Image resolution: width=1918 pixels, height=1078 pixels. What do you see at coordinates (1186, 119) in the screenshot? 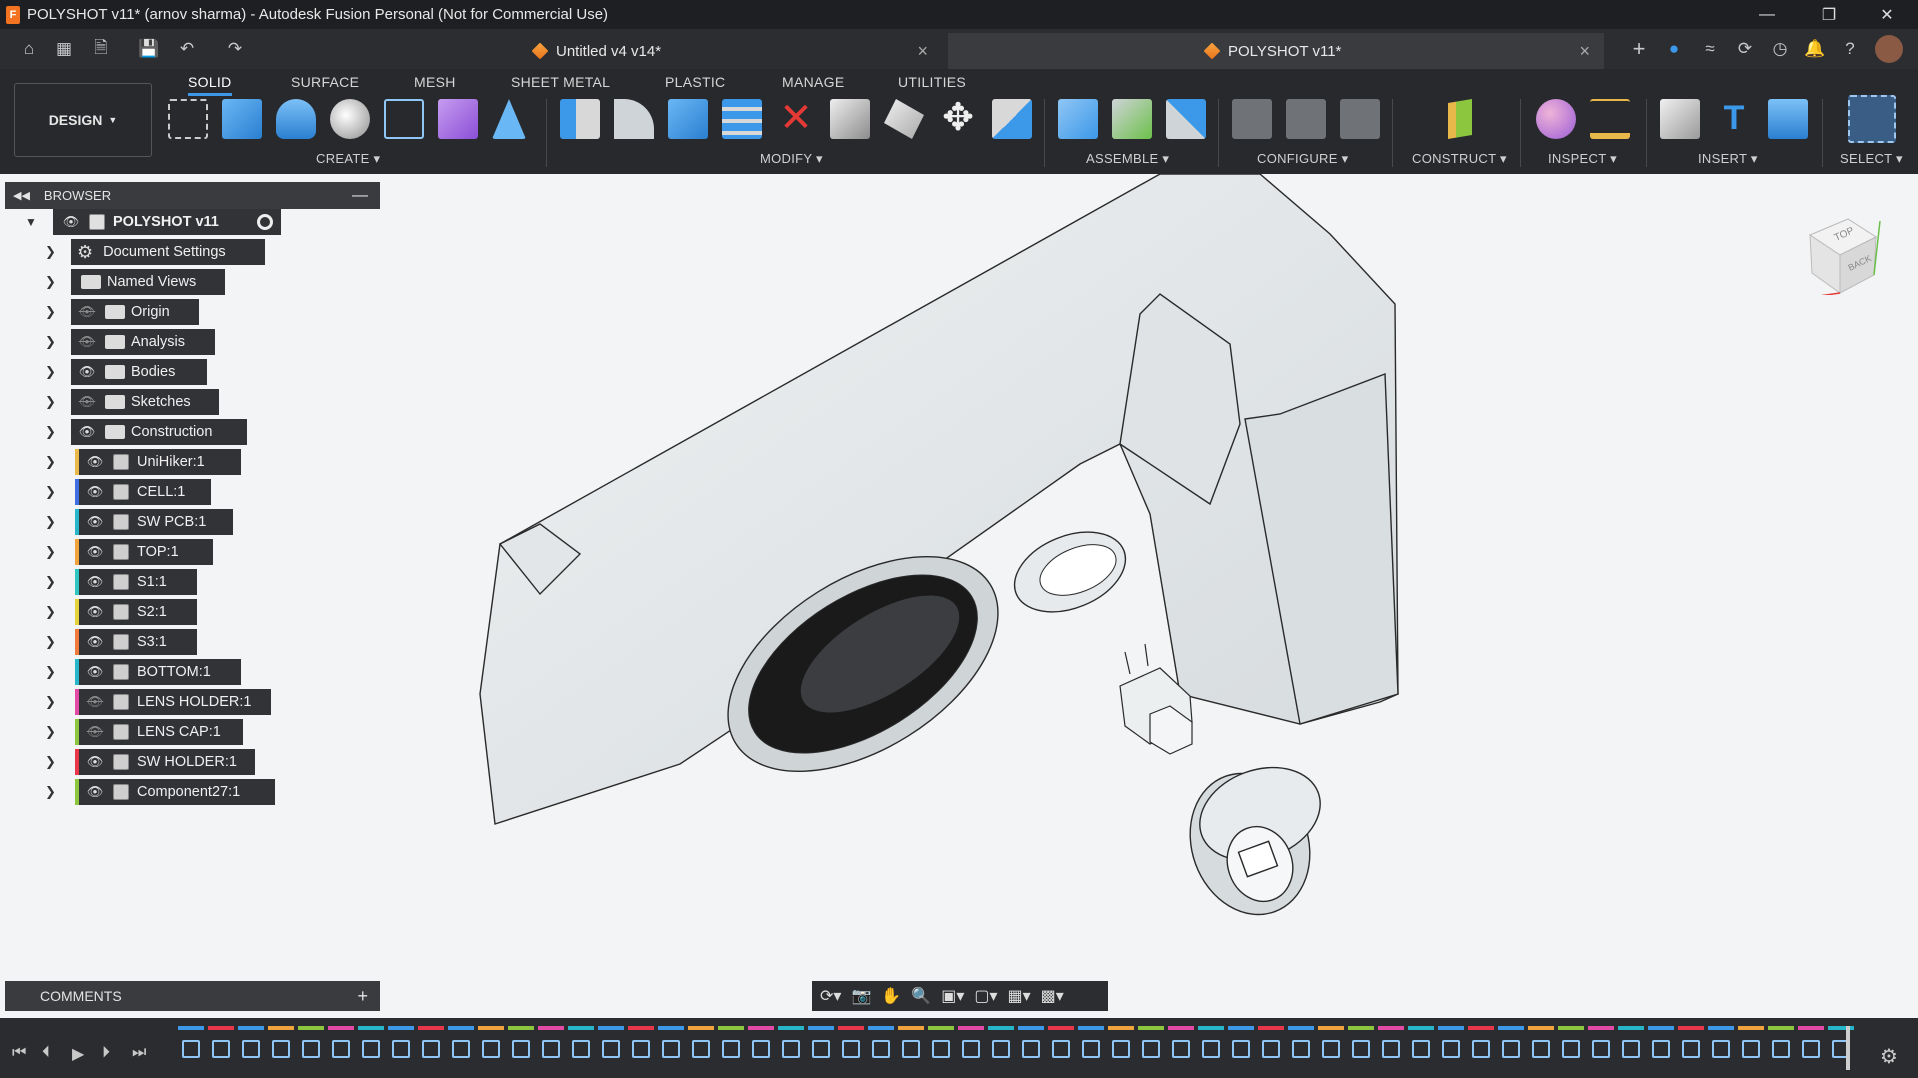
I see `as-built-joint-icon` at bounding box center [1186, 119].